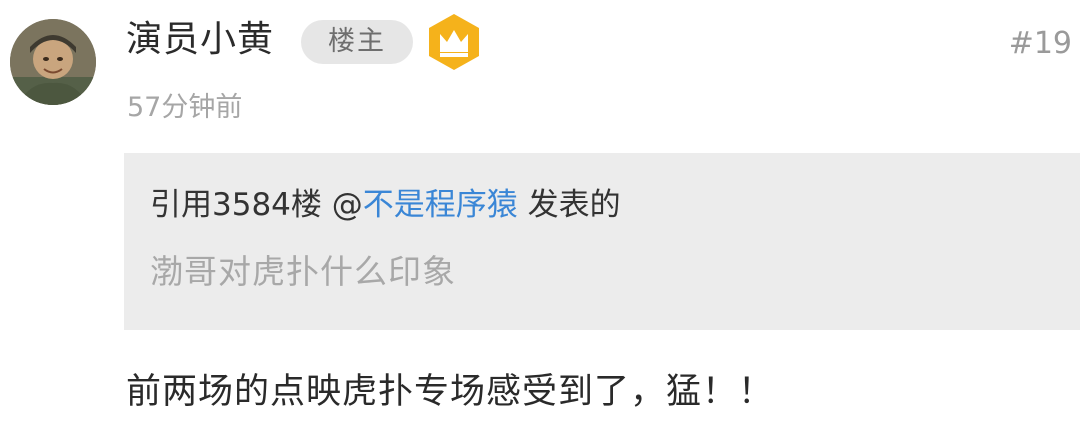 The width and height of the screenshot is (1080, 434). What do you see at coordinates (440, 205) in the screenshot?
I see `mention-link: 不是程序猿` at bounding box center [440, 205].